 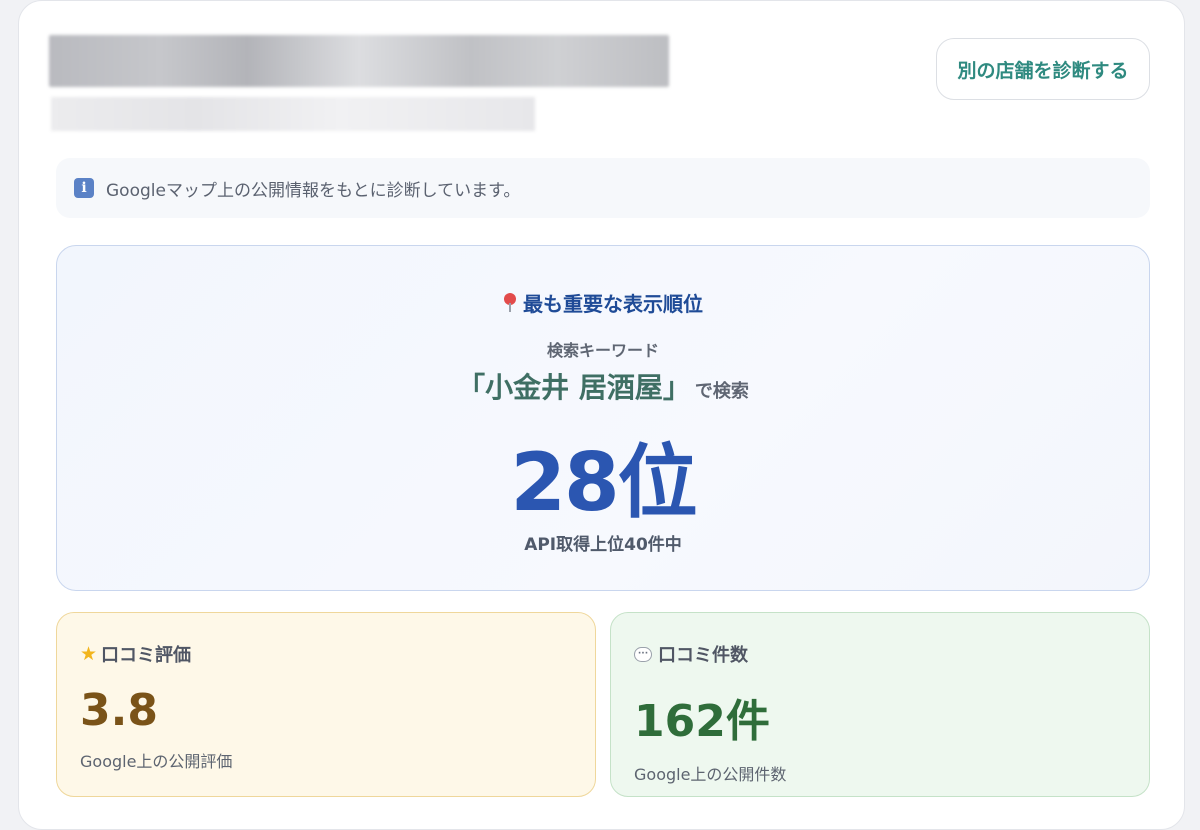 I want to click on review-count-label: 口コミ件数, so click(x=703, y=655).